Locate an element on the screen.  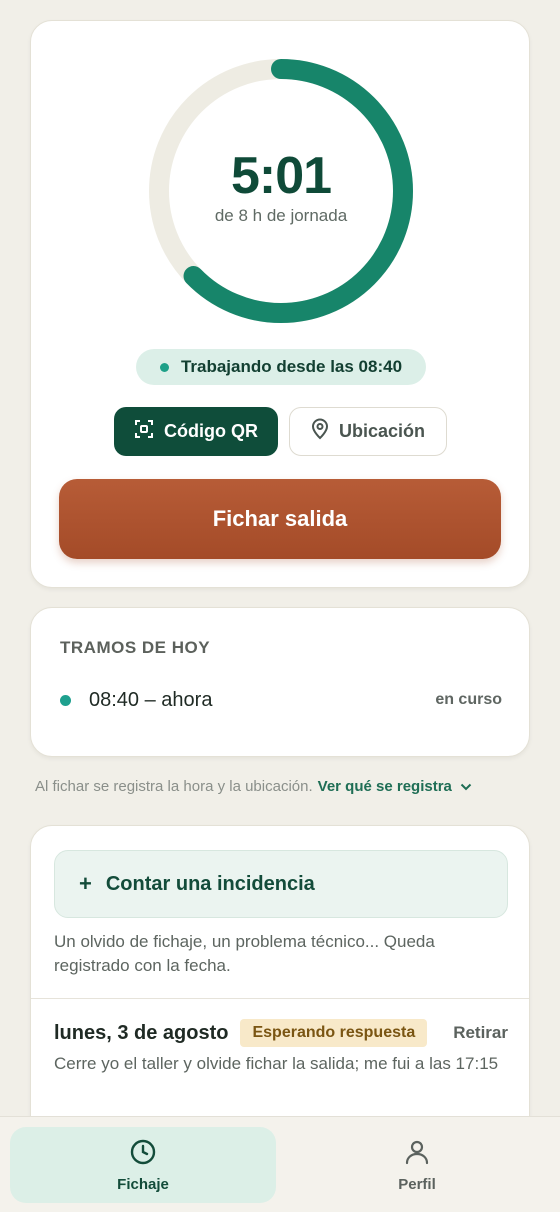
workday-length: de 8 h de jornada is located at coordinates (281, 215).